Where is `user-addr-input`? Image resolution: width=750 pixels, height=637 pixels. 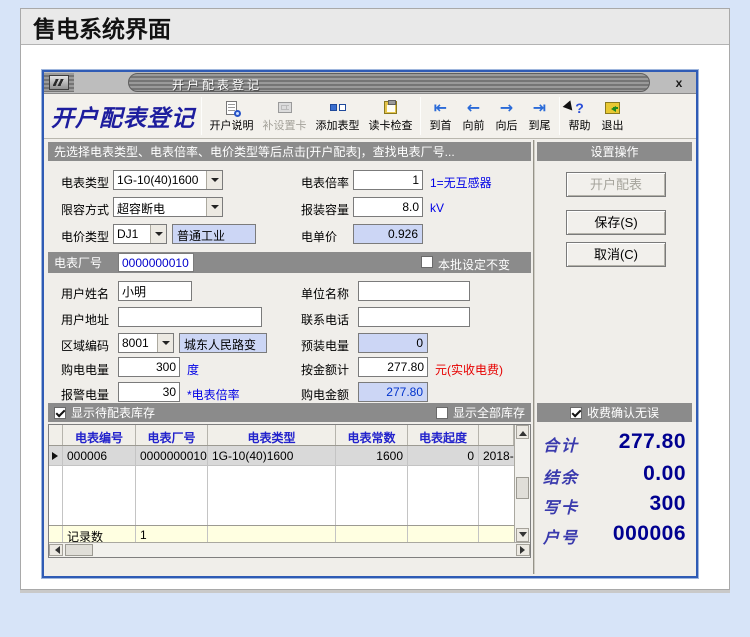 user-addr-input is located at coordinates (190, 317).